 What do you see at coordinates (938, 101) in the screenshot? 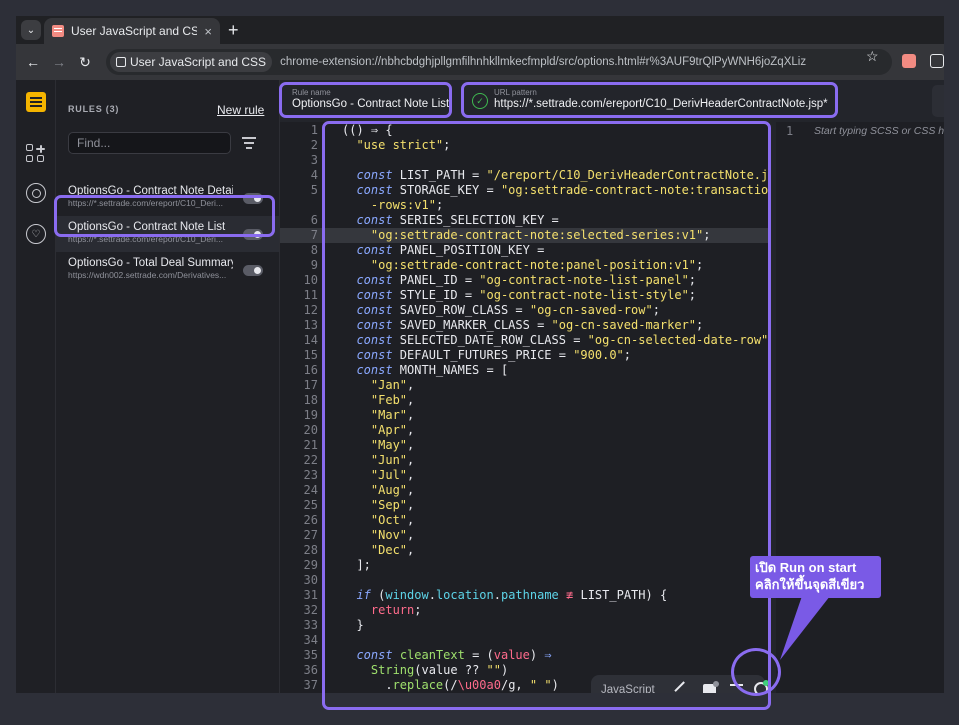
I see `editor-options-button` at bounding box center [938, 101].